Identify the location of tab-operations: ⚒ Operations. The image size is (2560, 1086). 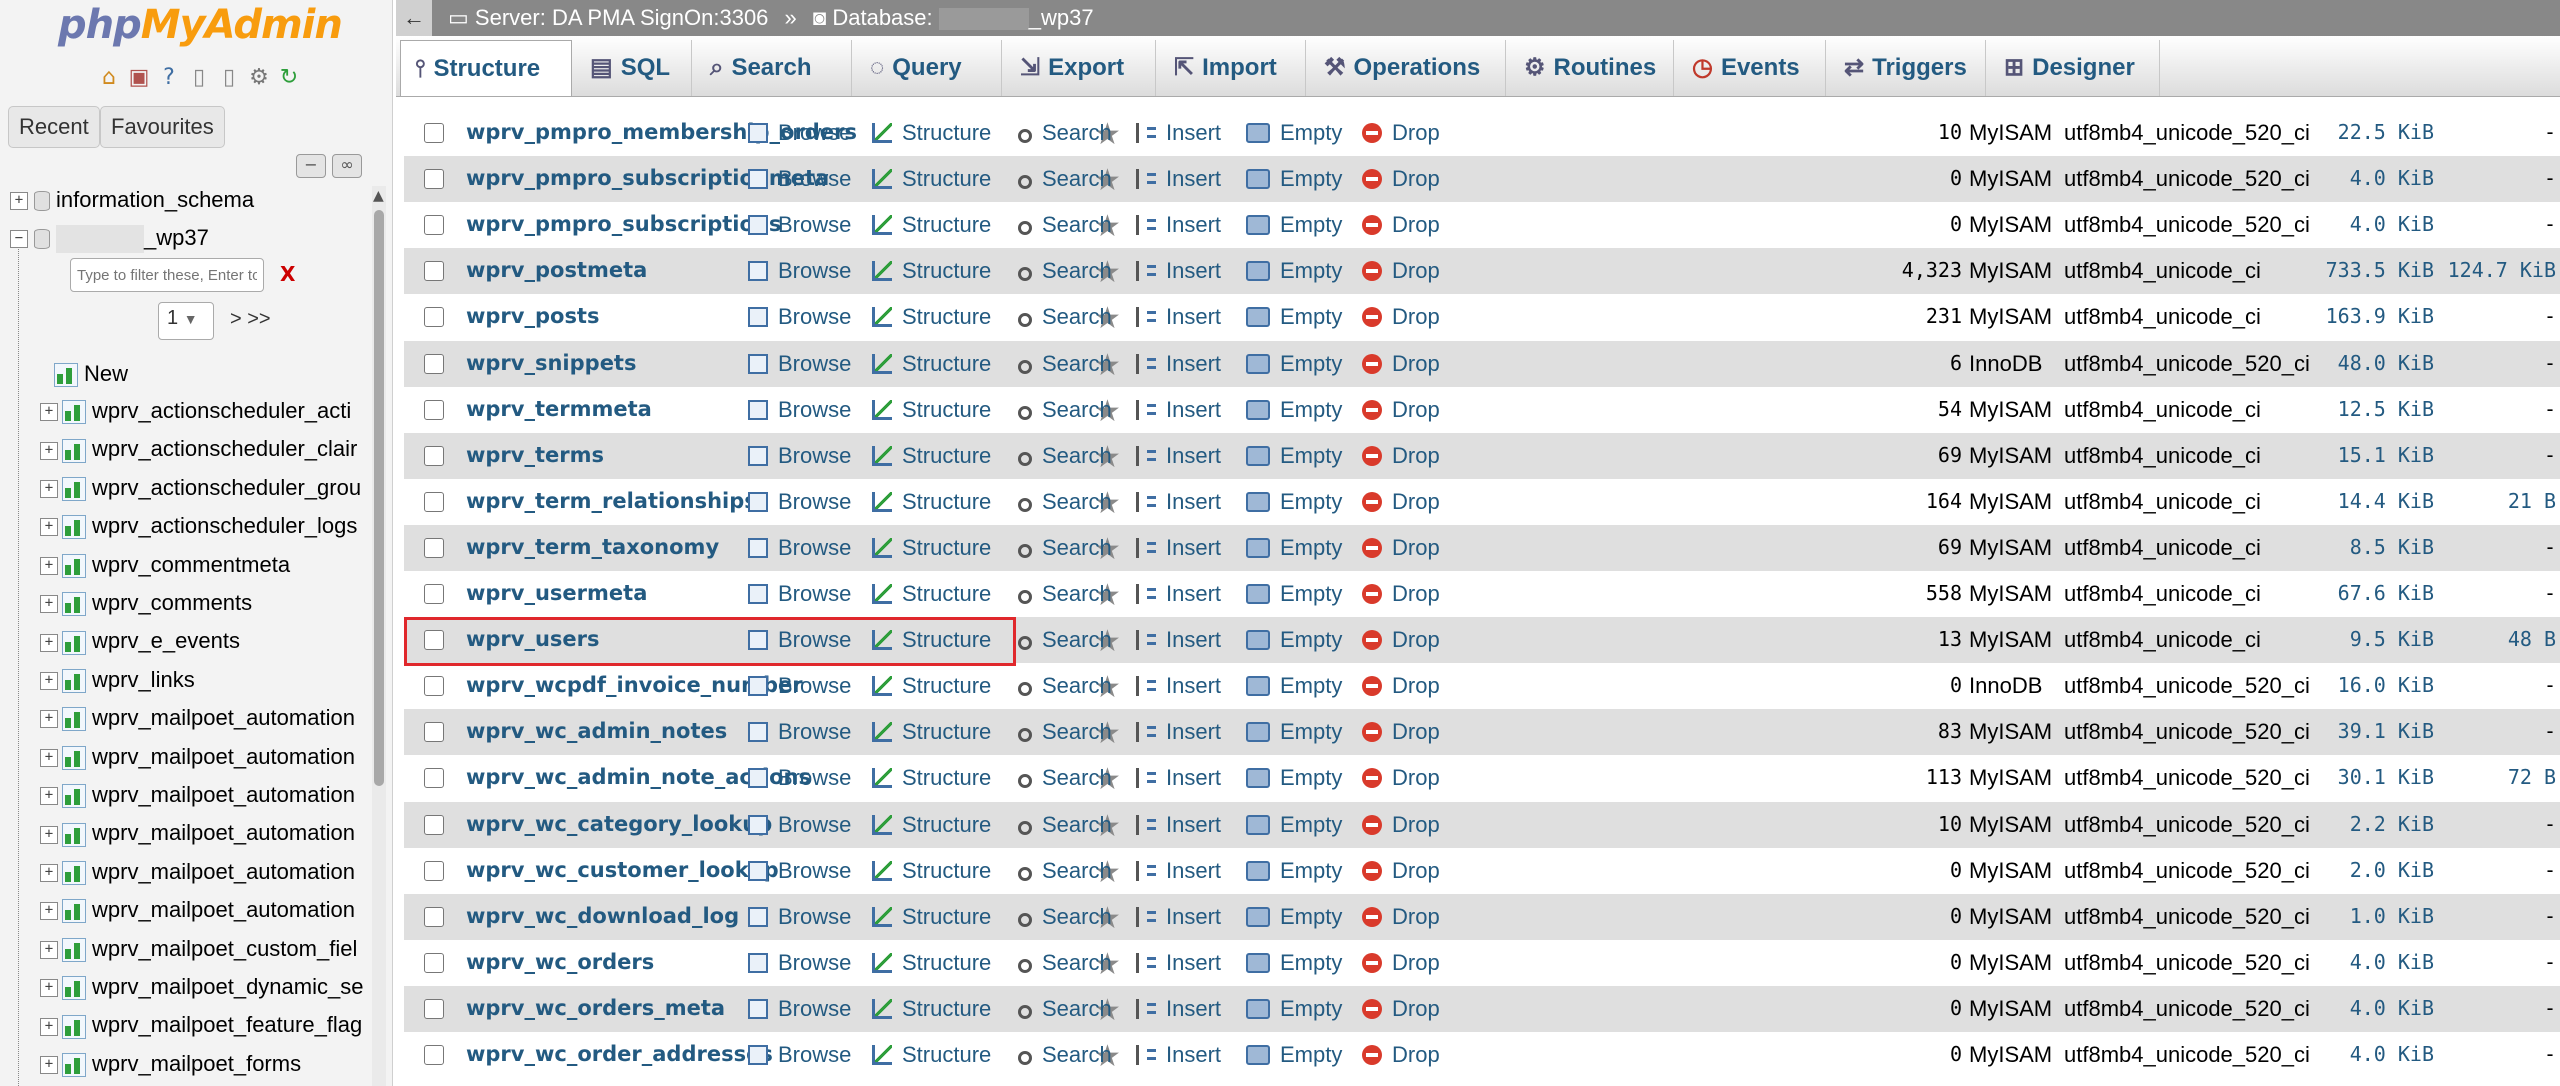
(1408, 68).